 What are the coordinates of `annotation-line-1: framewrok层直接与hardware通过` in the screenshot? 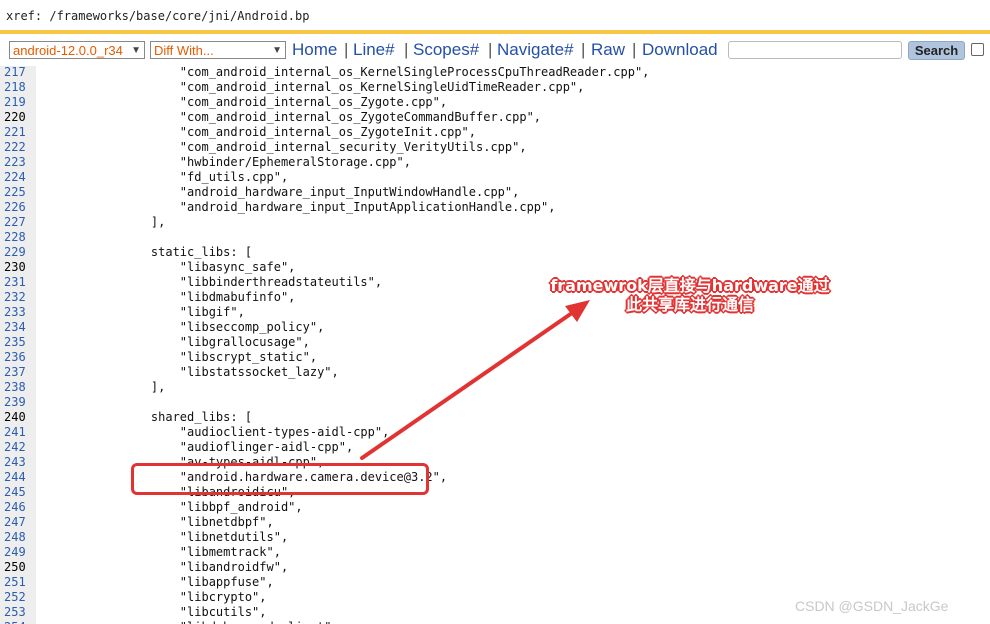 It's located at (690, 285).